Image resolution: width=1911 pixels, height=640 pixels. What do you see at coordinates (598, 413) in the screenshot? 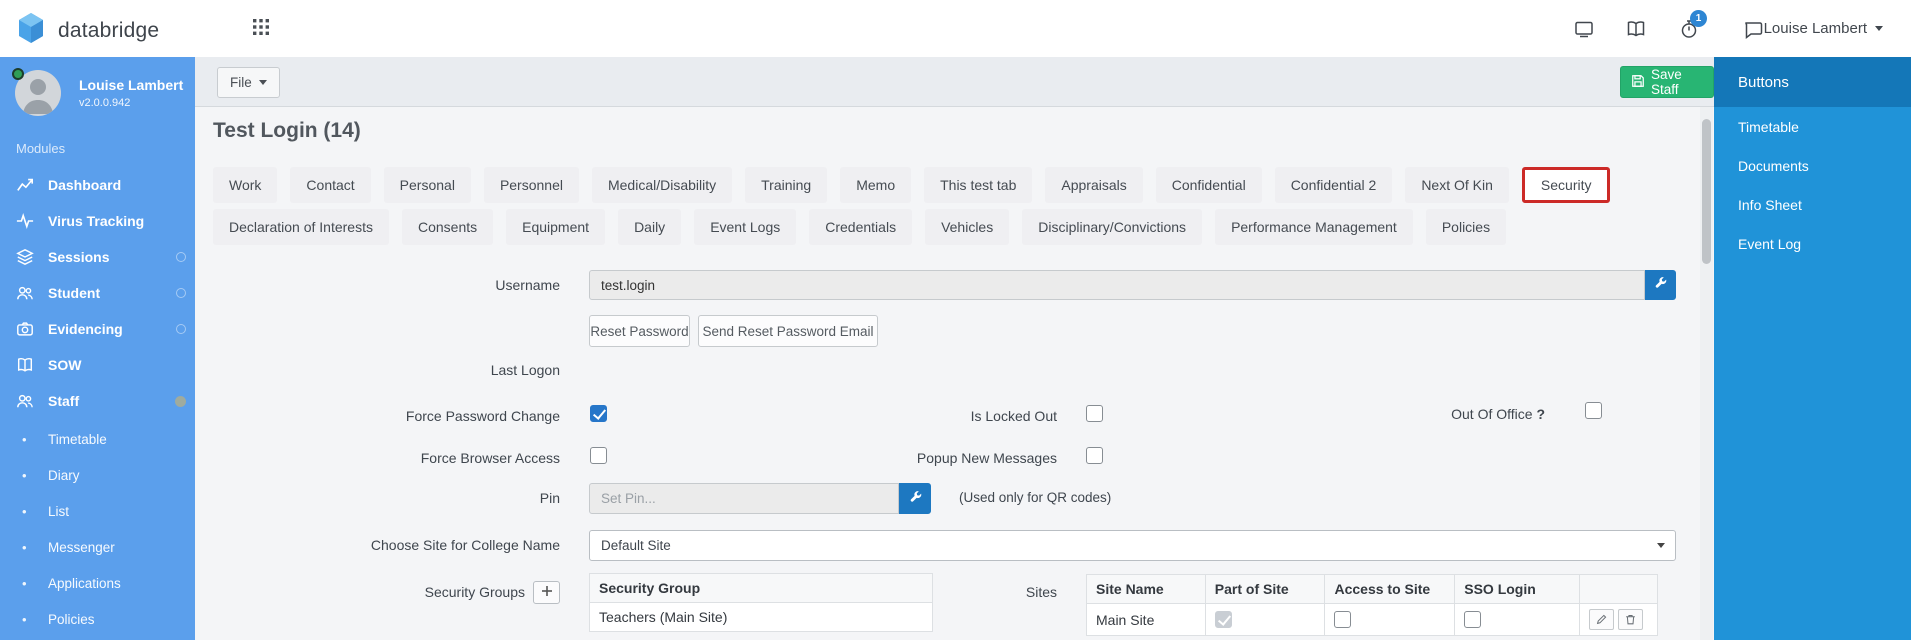
I see `force-password-change-checkbox` at bounding box center [598, 413].